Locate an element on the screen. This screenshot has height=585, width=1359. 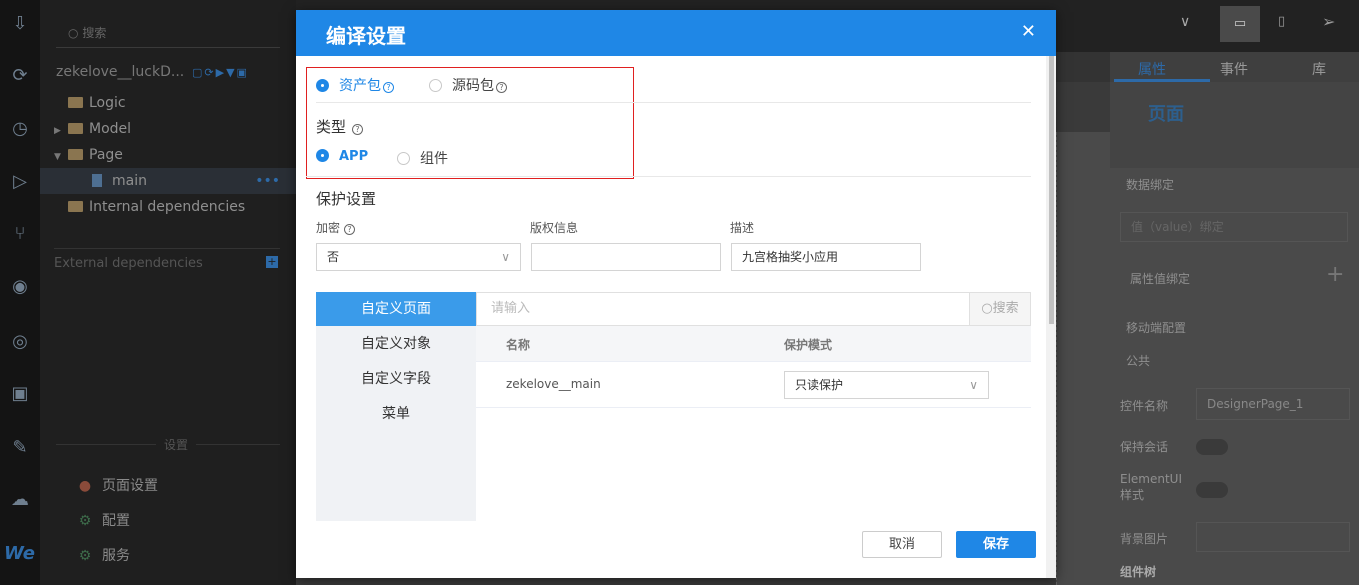
desktop-view-icon: ▭ is located at coordinates (1240, 24).